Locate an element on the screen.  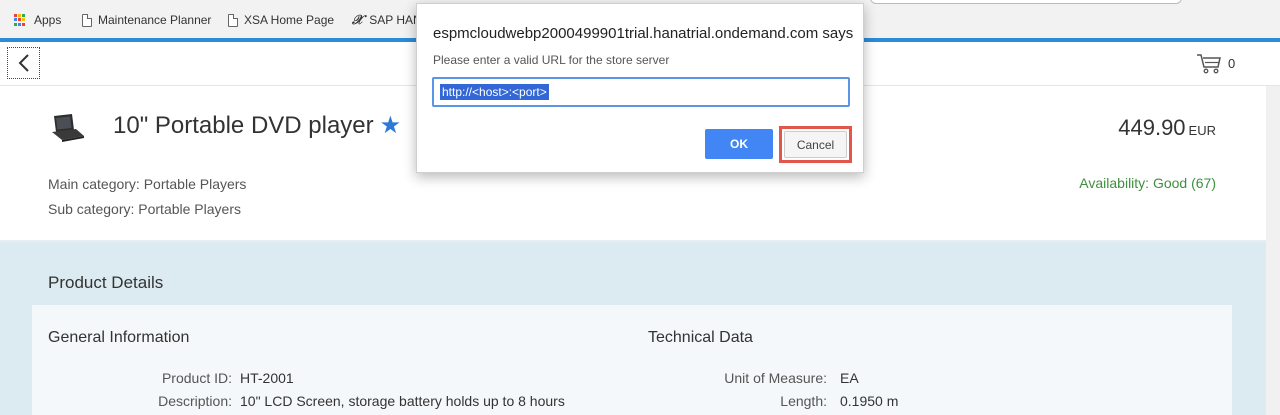
description-label: Description: is located at coordinates (195, 401).